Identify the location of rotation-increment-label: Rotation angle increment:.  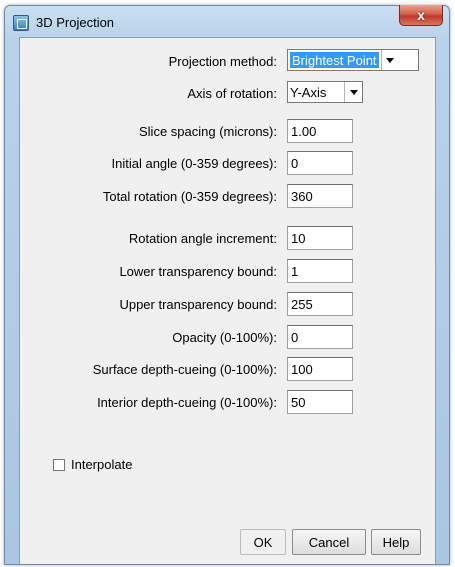
(202, 238).